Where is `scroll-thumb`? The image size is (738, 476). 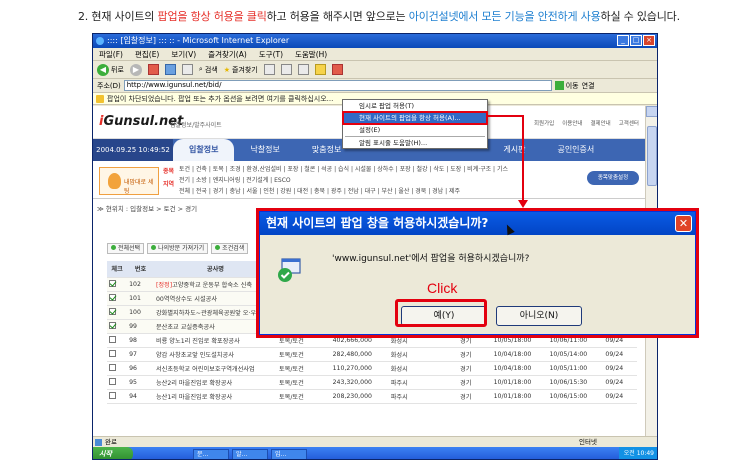
scroll-thumb is located at coordinates (652, 156).